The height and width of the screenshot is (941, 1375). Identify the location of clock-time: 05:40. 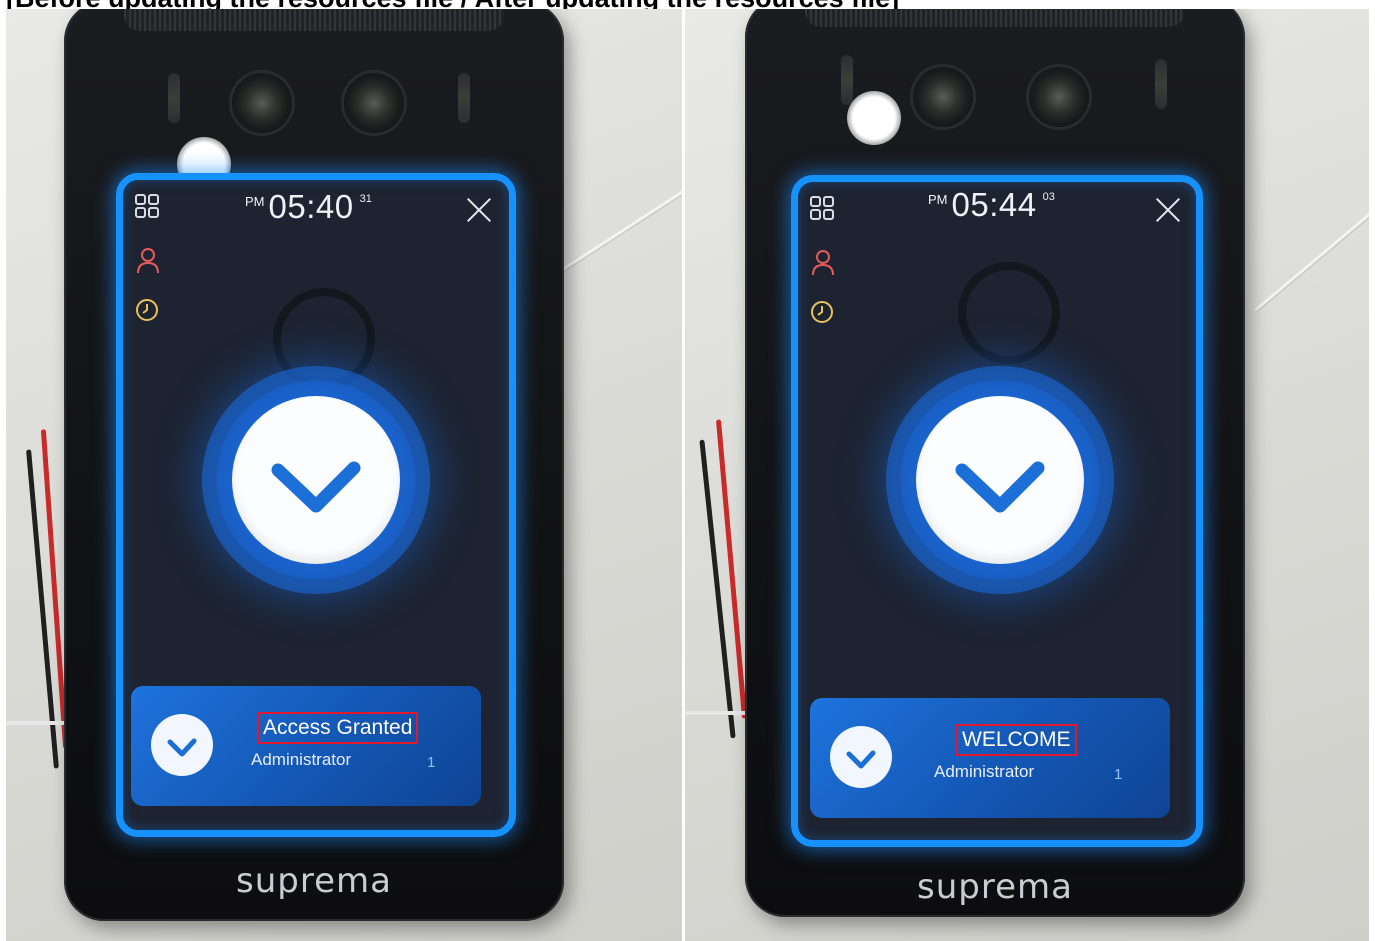
(311, 206).